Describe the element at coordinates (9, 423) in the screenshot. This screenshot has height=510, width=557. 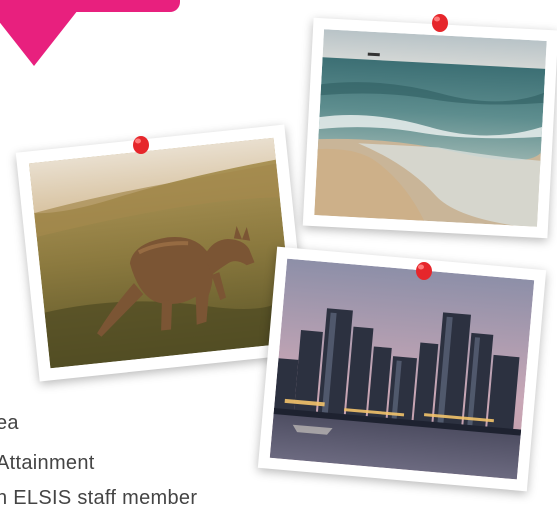
I see `text-line-1: ea` at that location.